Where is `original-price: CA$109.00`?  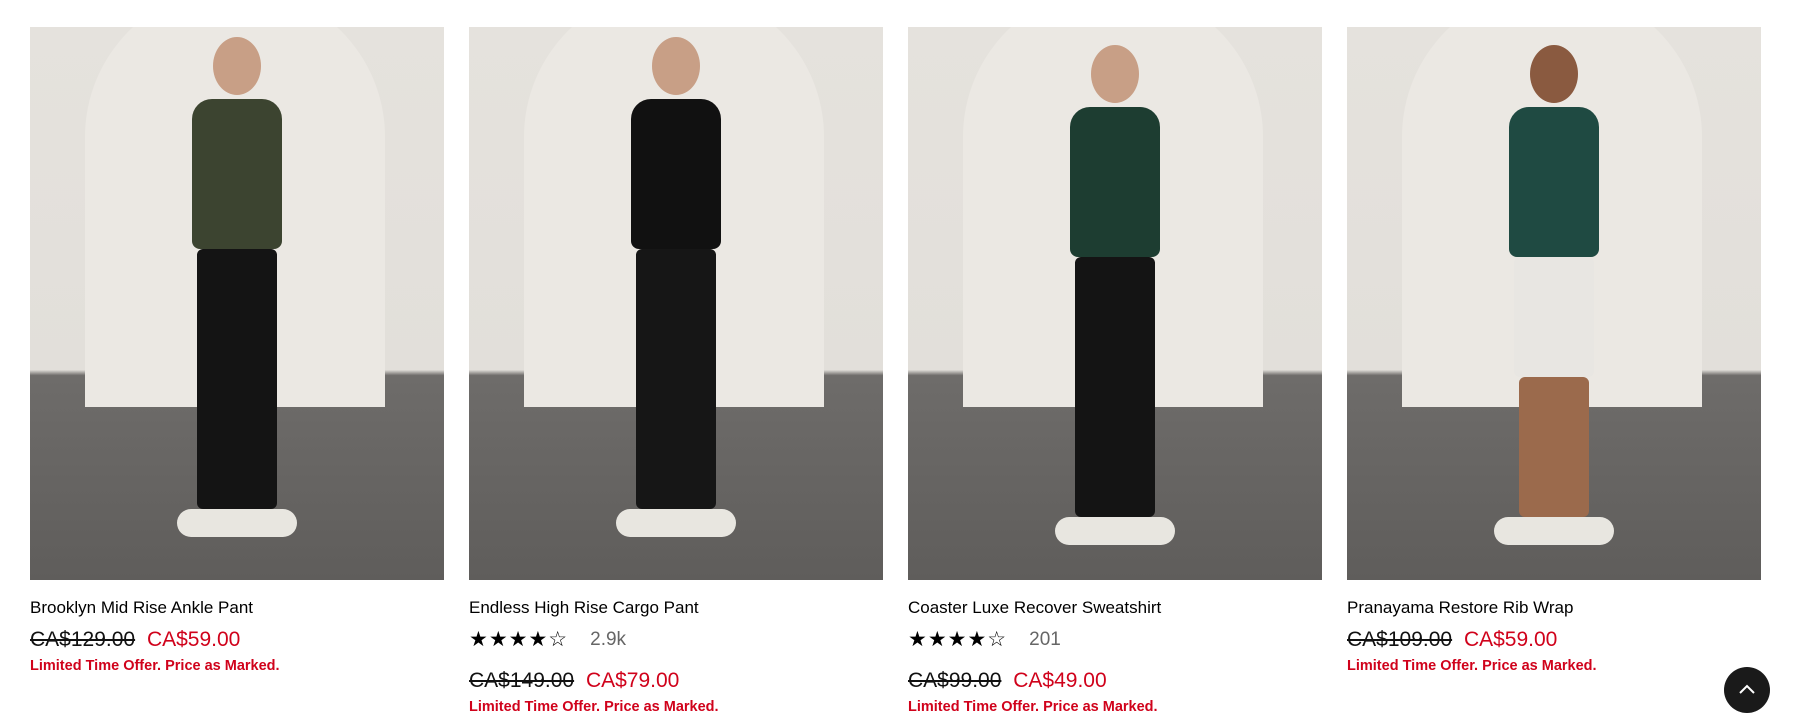
original-price: CA$109.00 is located at coordinates (1400, 639).